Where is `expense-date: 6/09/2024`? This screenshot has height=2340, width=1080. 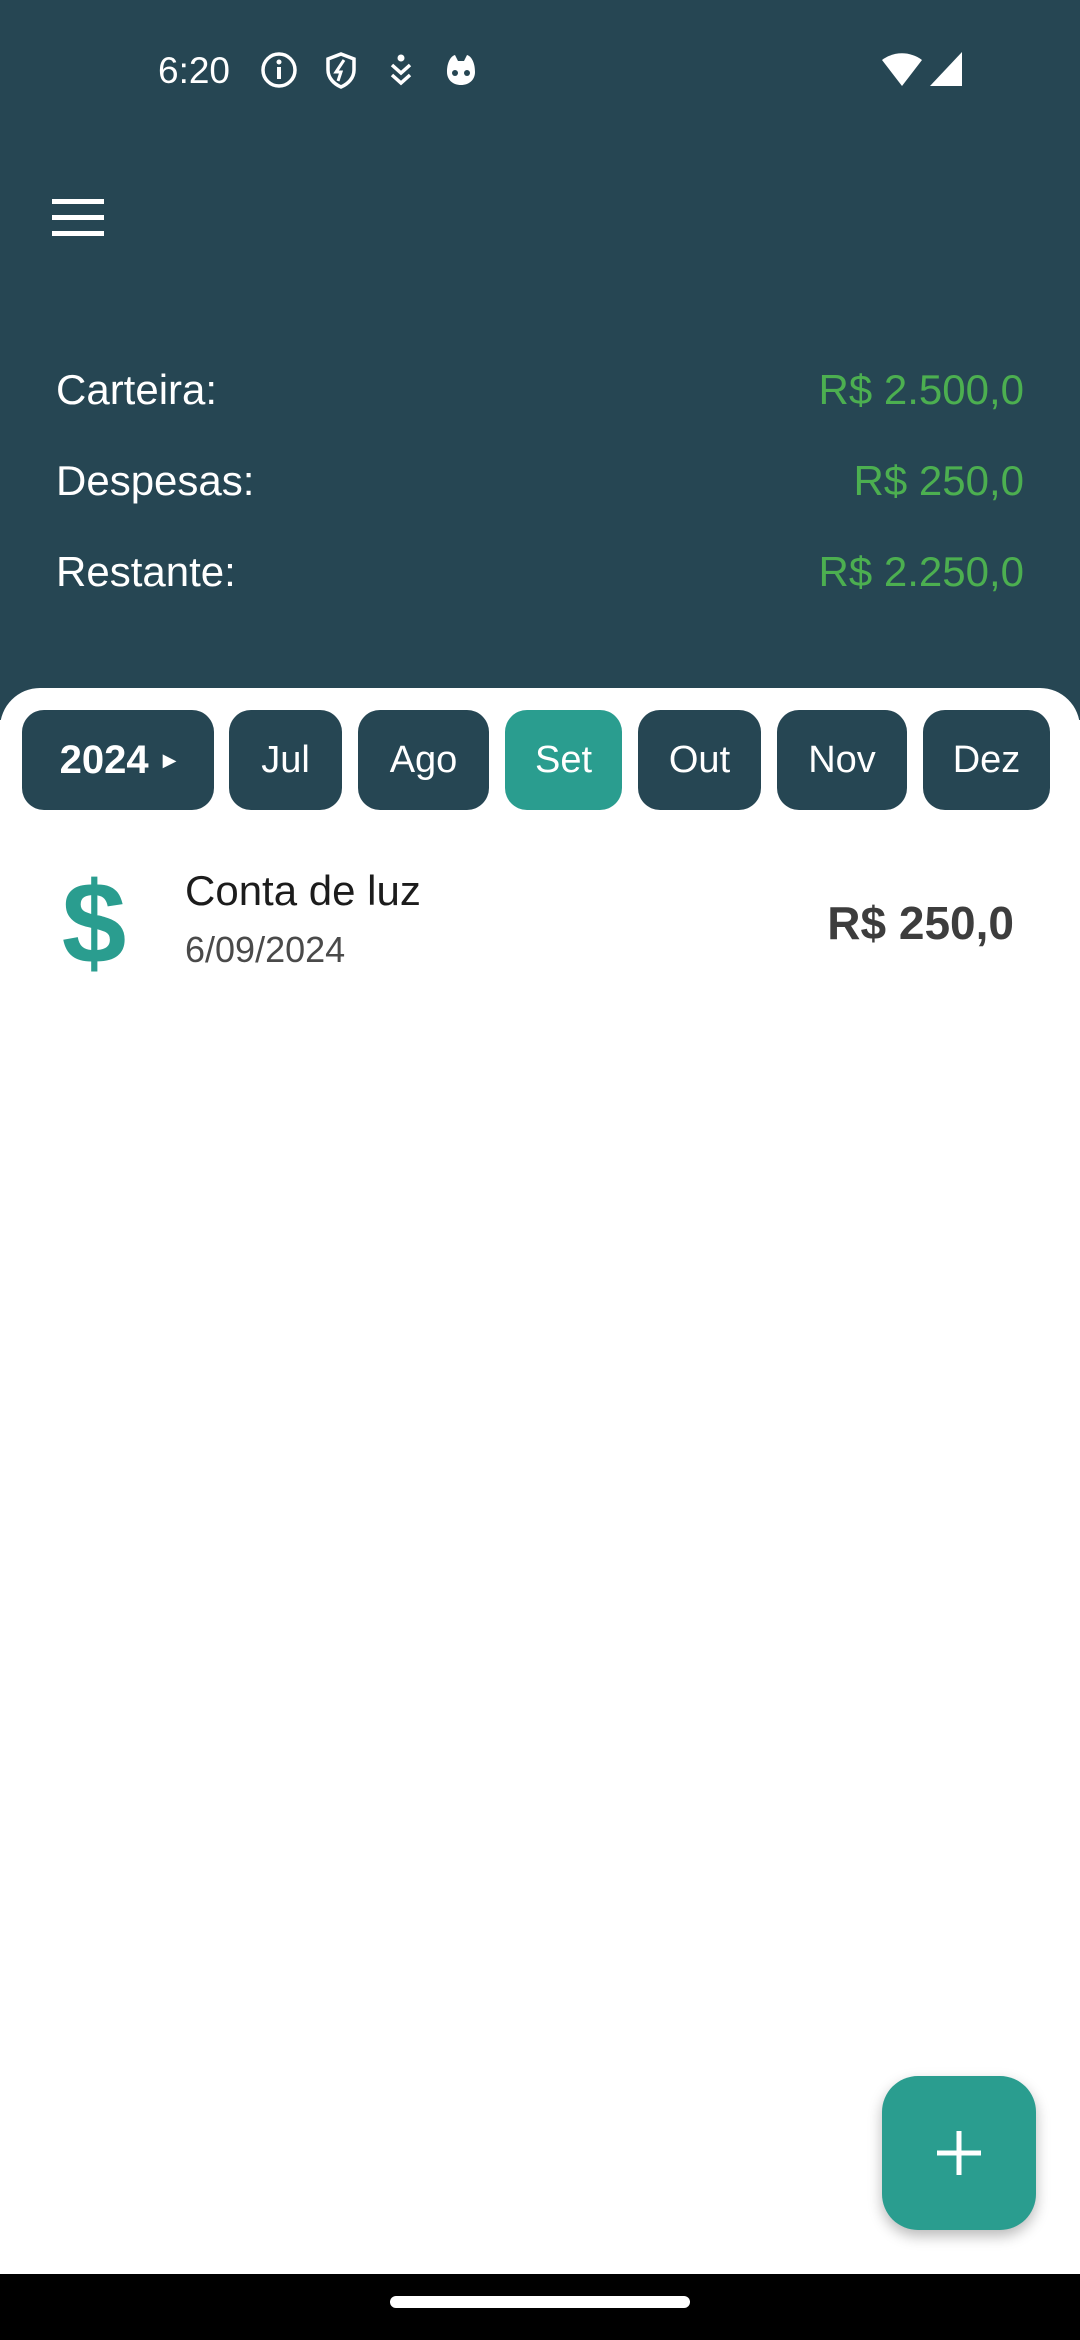
expense-date: 6/09/2024 is located at coordinates (265, 949).